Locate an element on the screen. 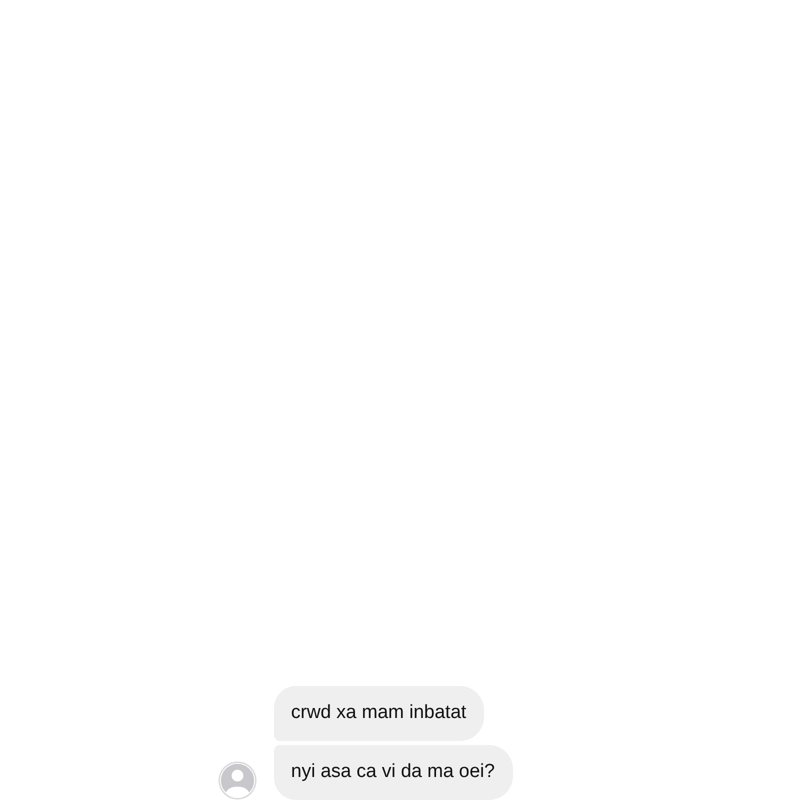 The image size is (800, 800). message-bubble: crwd xa mam inbatat is located at coordinates (379, 713).